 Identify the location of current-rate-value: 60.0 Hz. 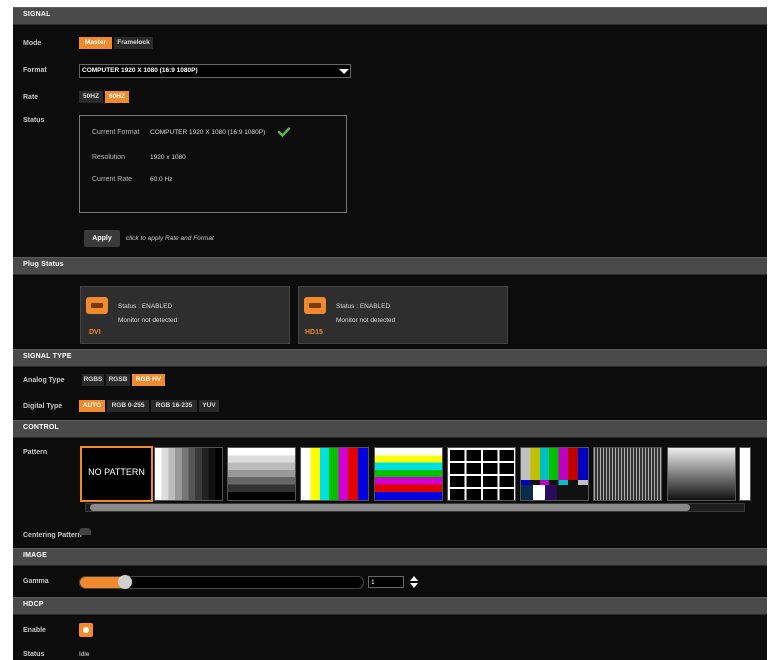
(161, 179).